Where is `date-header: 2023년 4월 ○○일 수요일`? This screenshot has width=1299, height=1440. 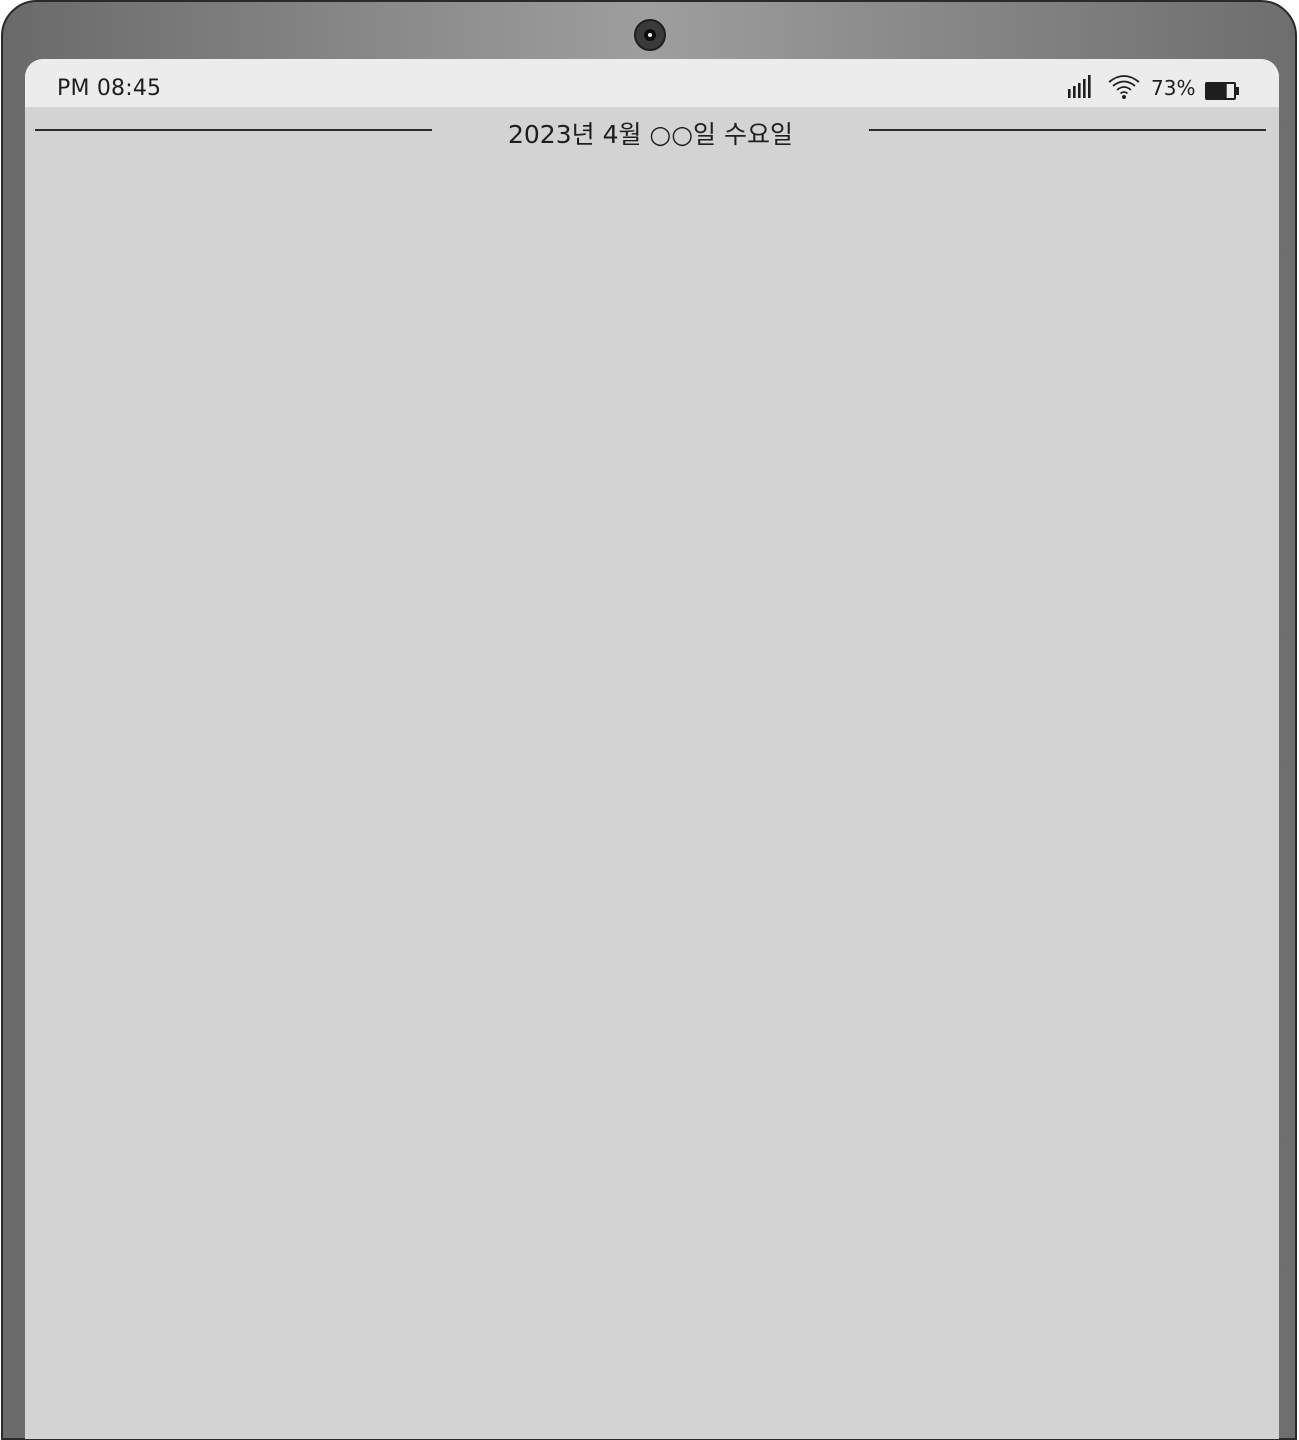 date-header: 2023년 4월 ○○일 수요일 is located at coordinates (652, 130).